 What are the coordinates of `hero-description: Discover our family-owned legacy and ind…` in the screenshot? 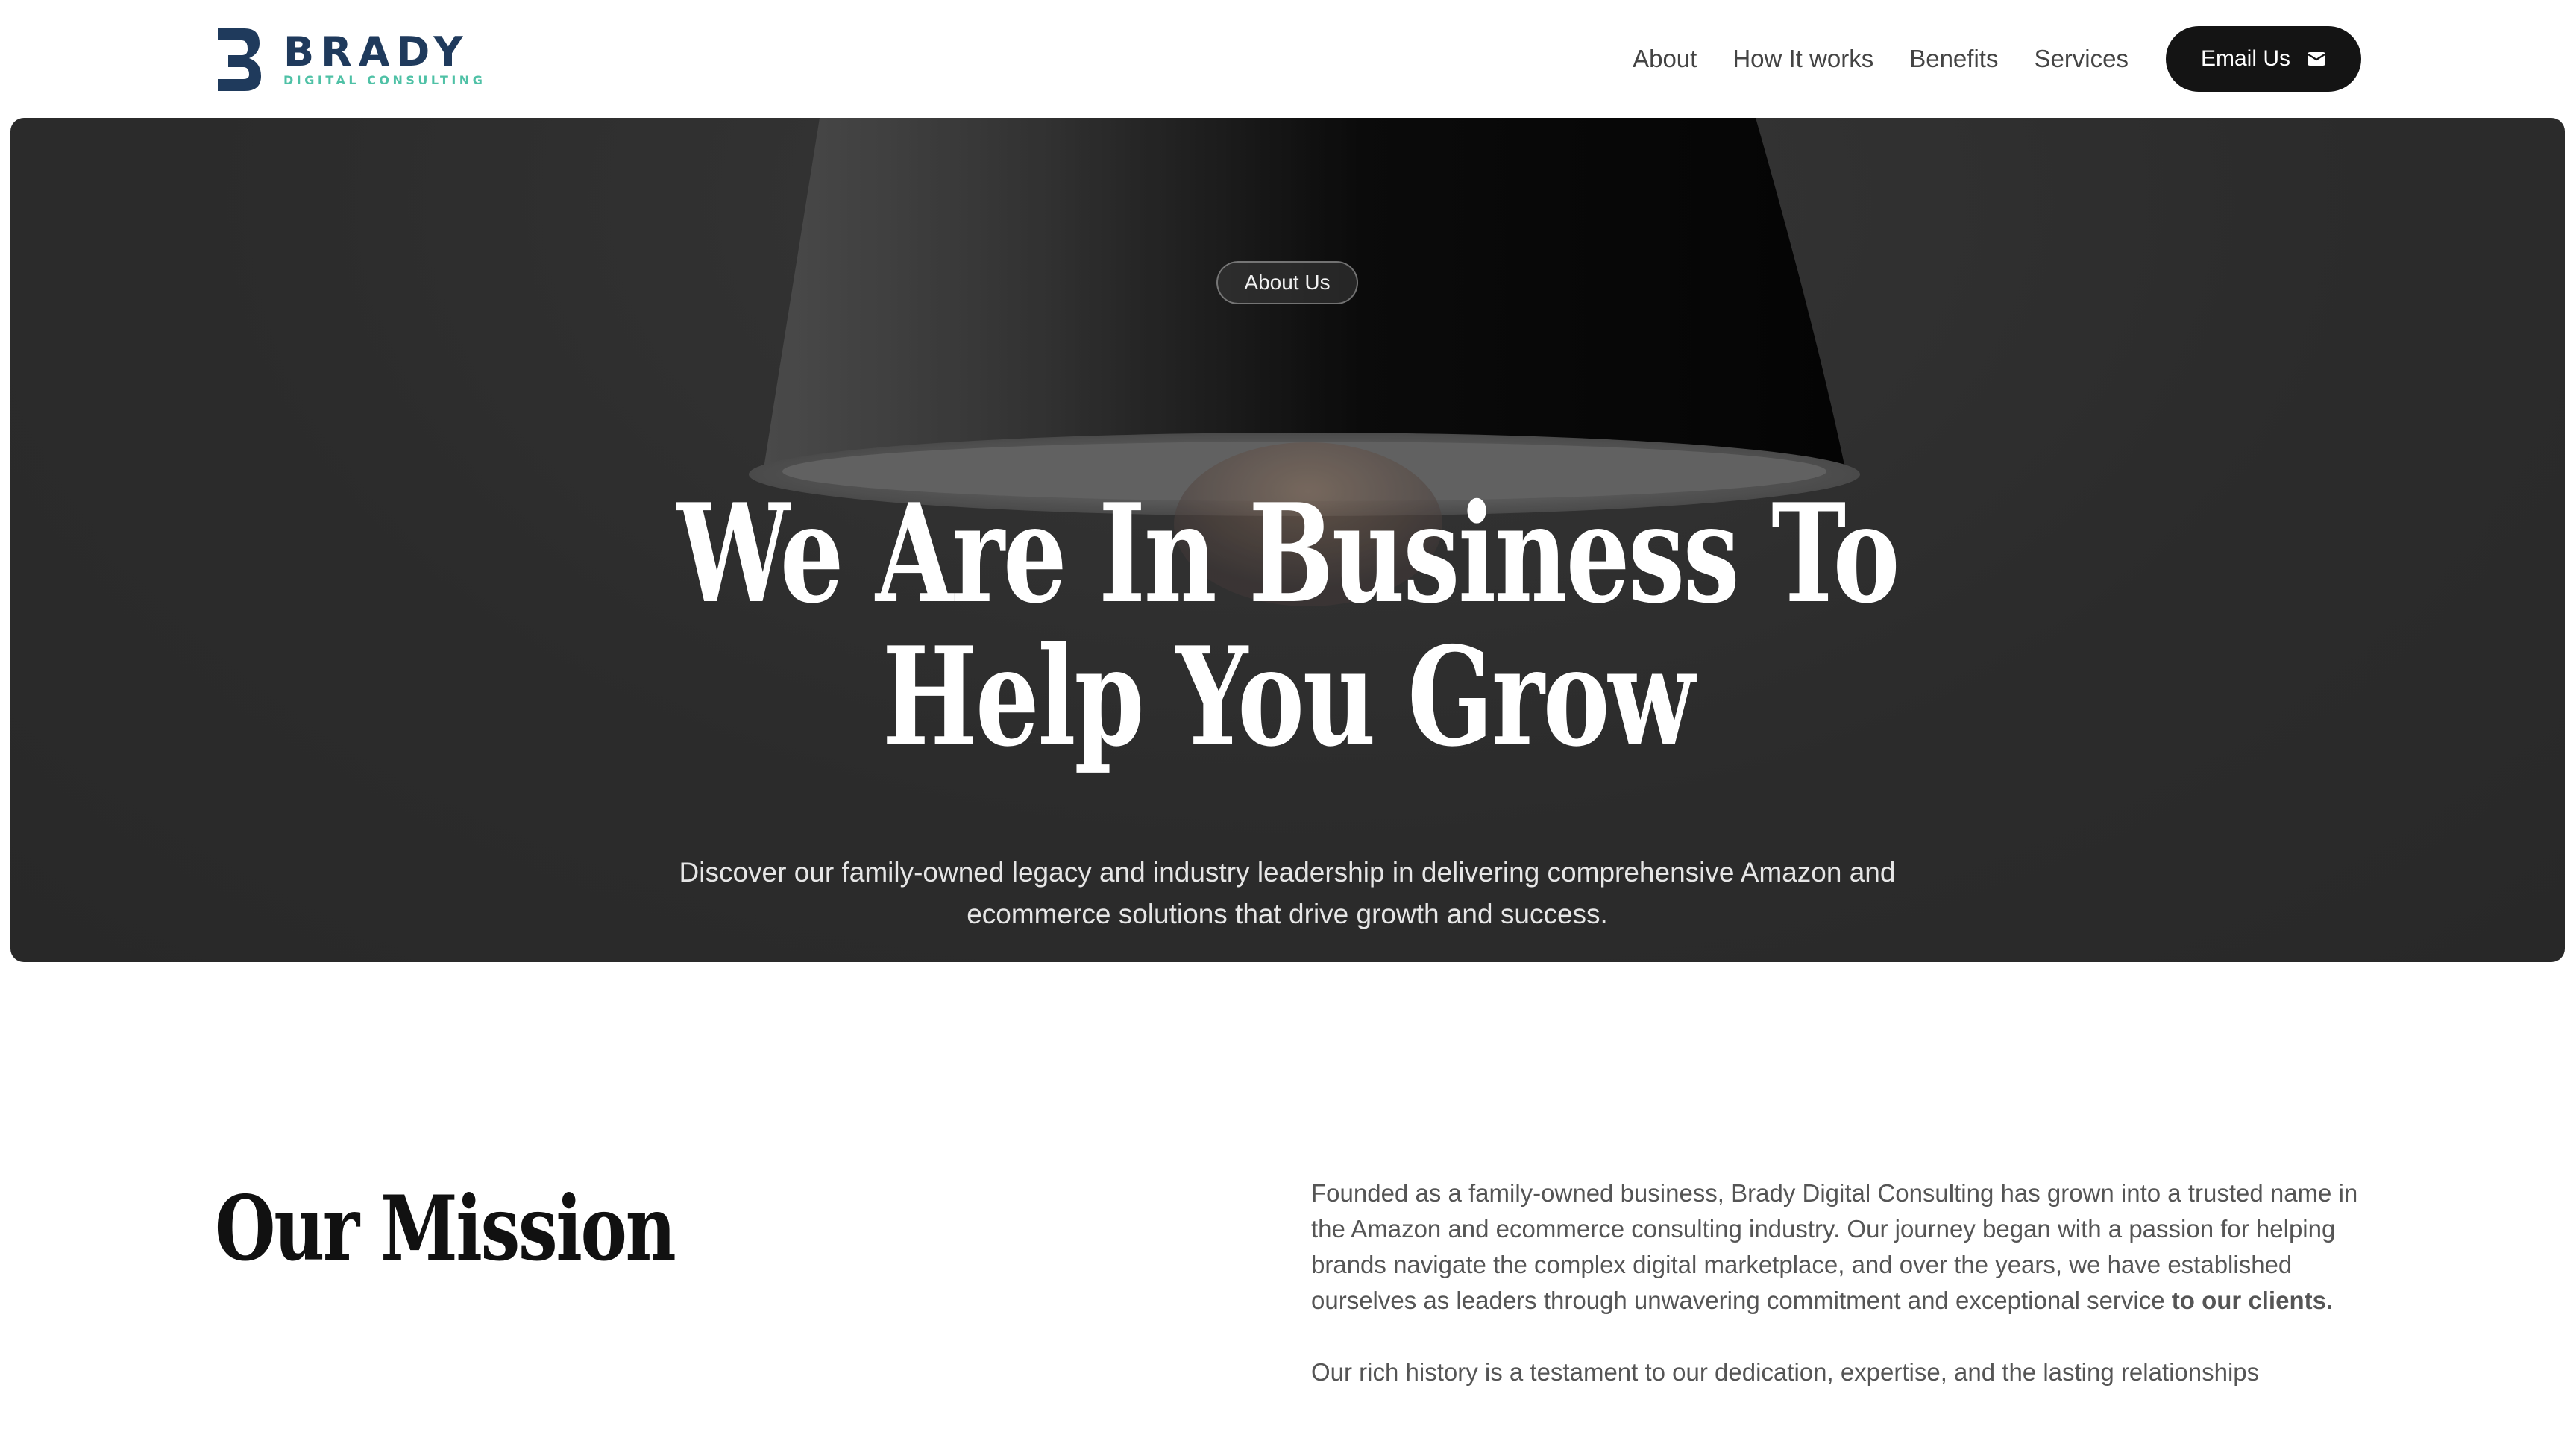 It's located at (1287, 893).